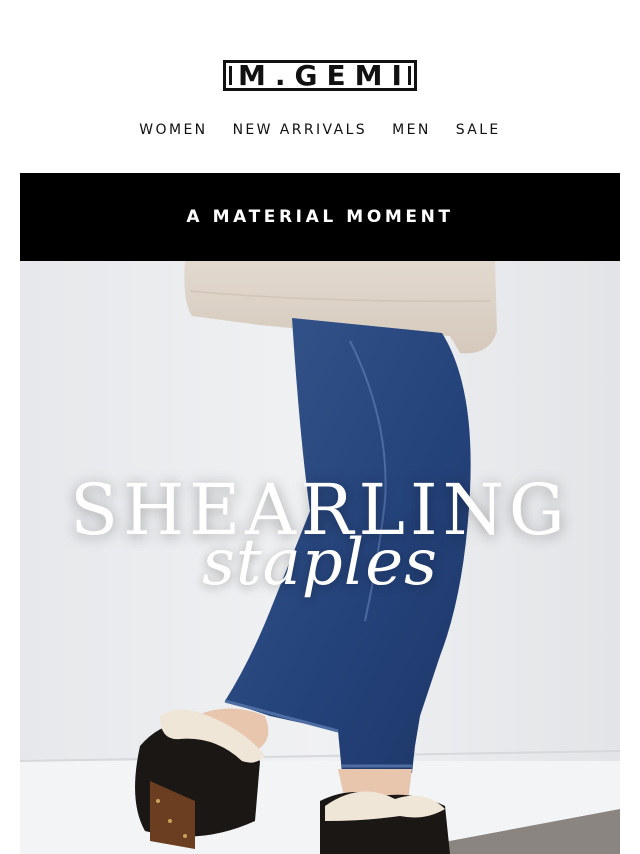 The image size is (640, 854). I want to click on nav-item-new-arrivals: NEW ARRIVALS, so click(300, 130).